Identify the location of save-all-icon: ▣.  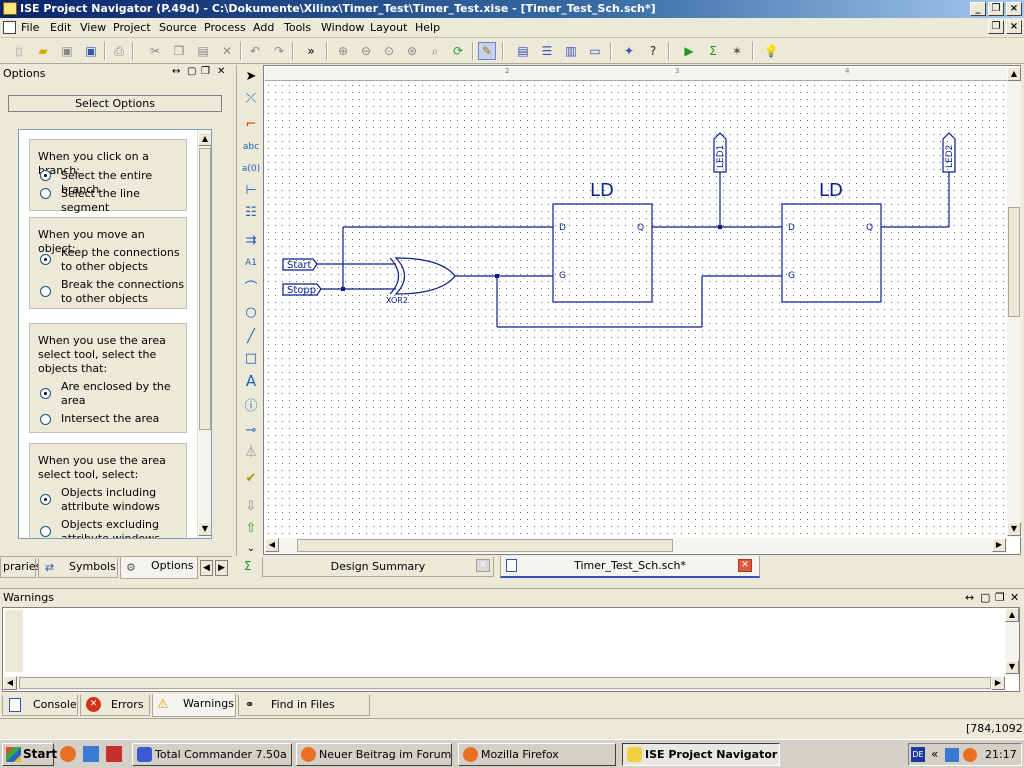
(91, 51).